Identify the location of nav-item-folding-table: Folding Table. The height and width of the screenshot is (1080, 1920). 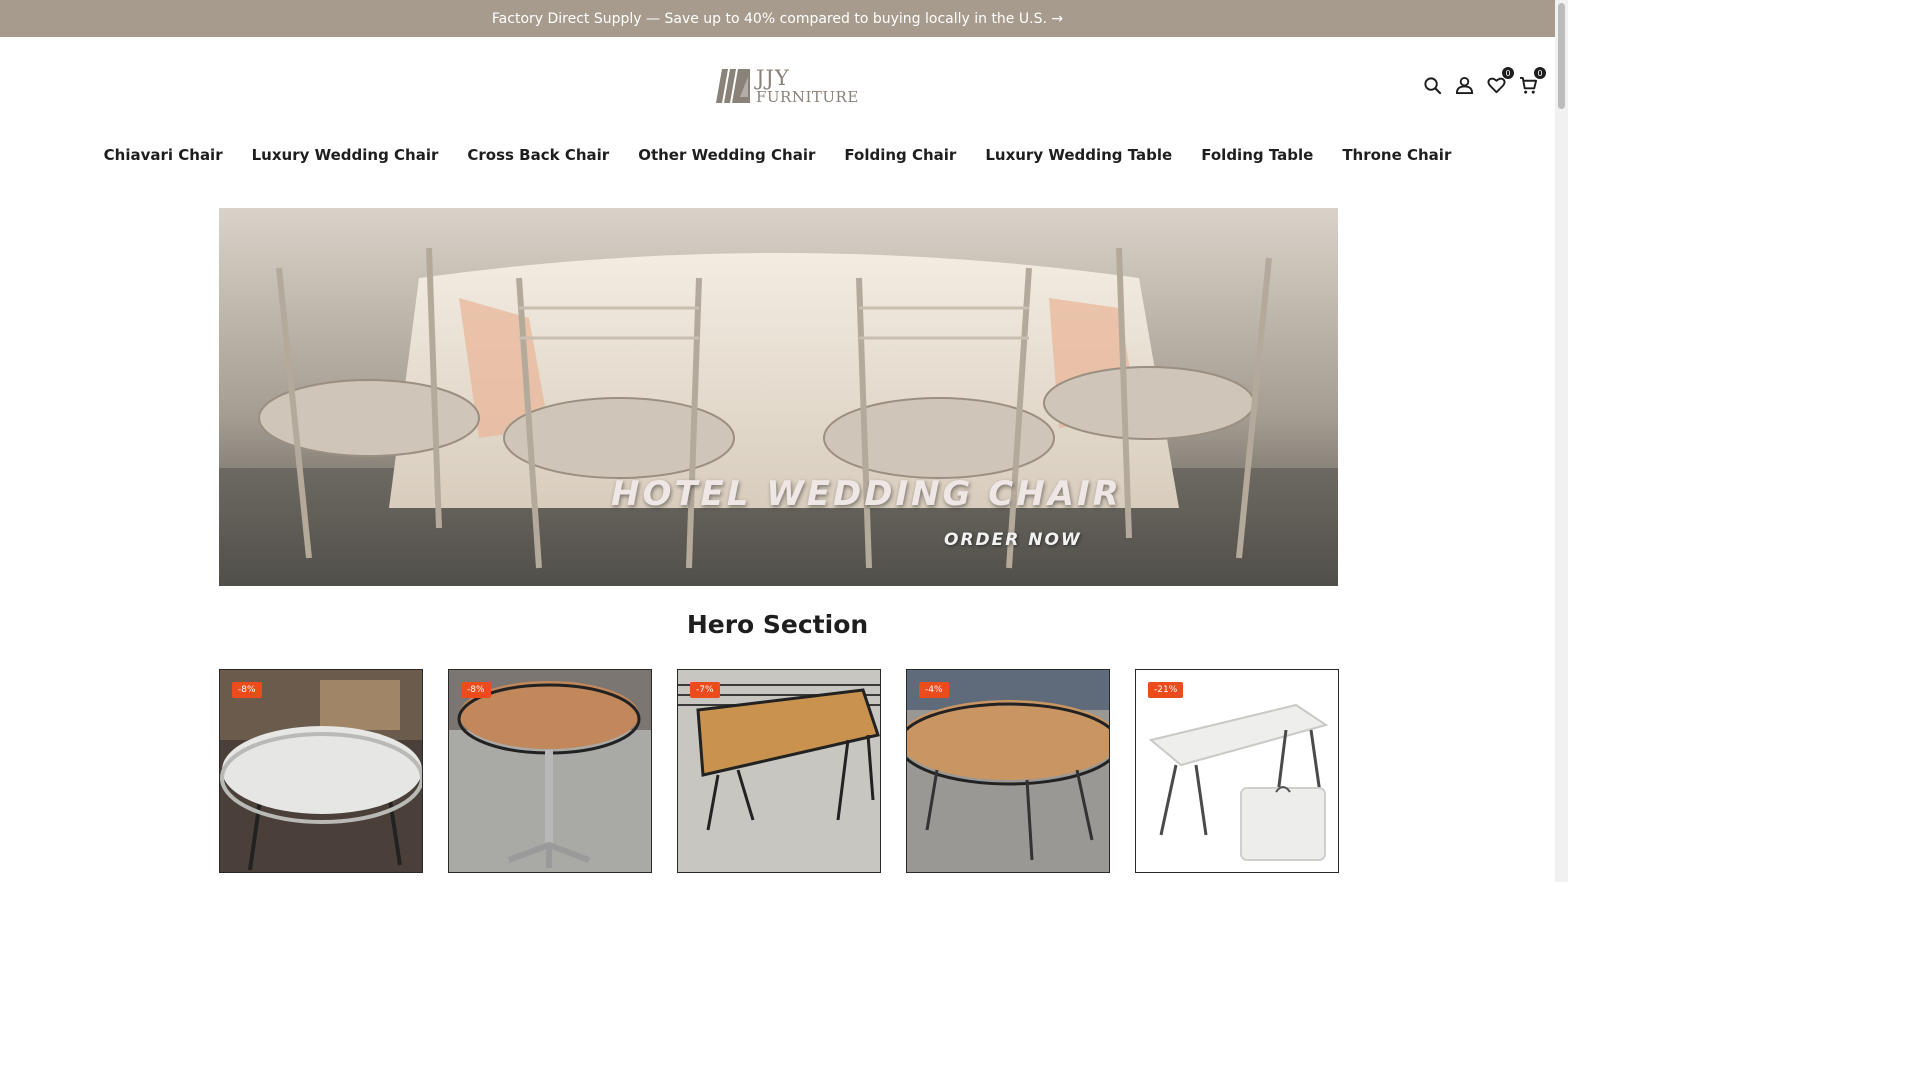
(1257, 155).